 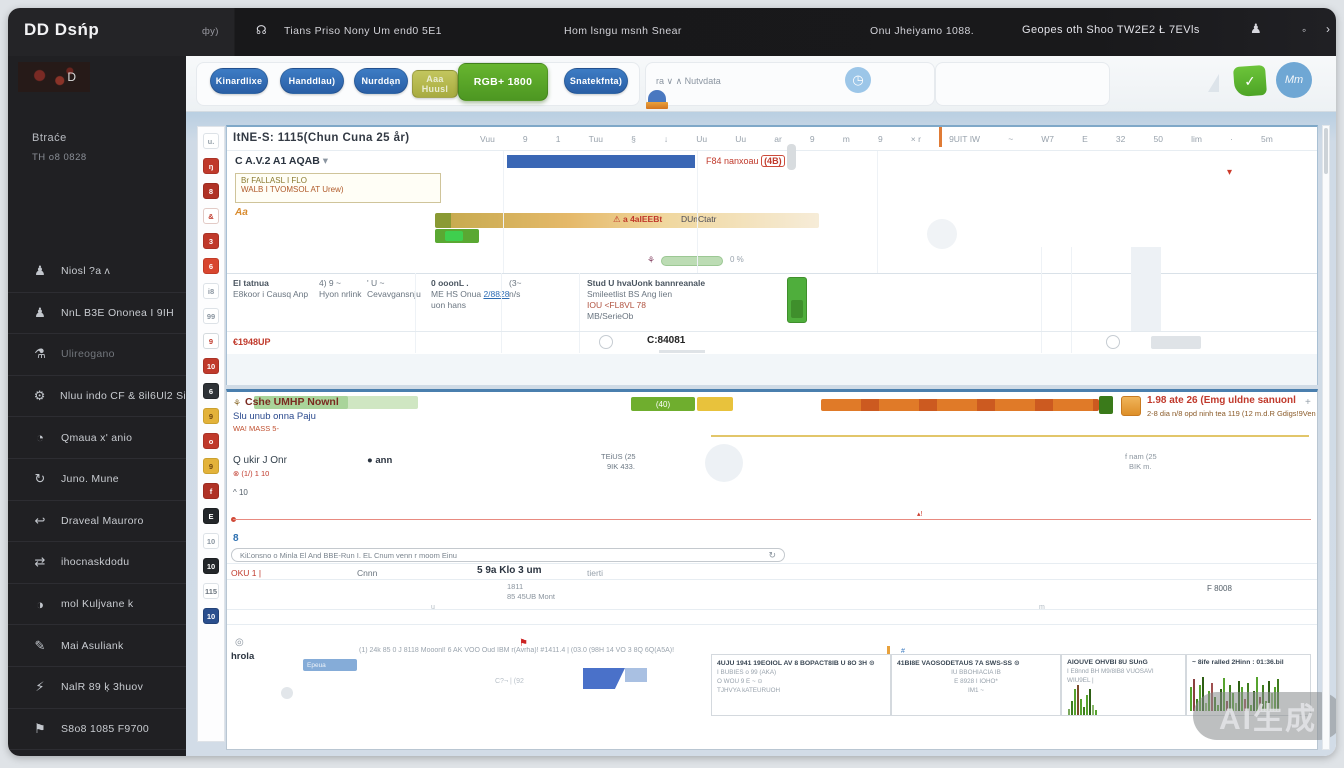 I want to click on row-label-aa: Aa, so click(x=241, y=212).